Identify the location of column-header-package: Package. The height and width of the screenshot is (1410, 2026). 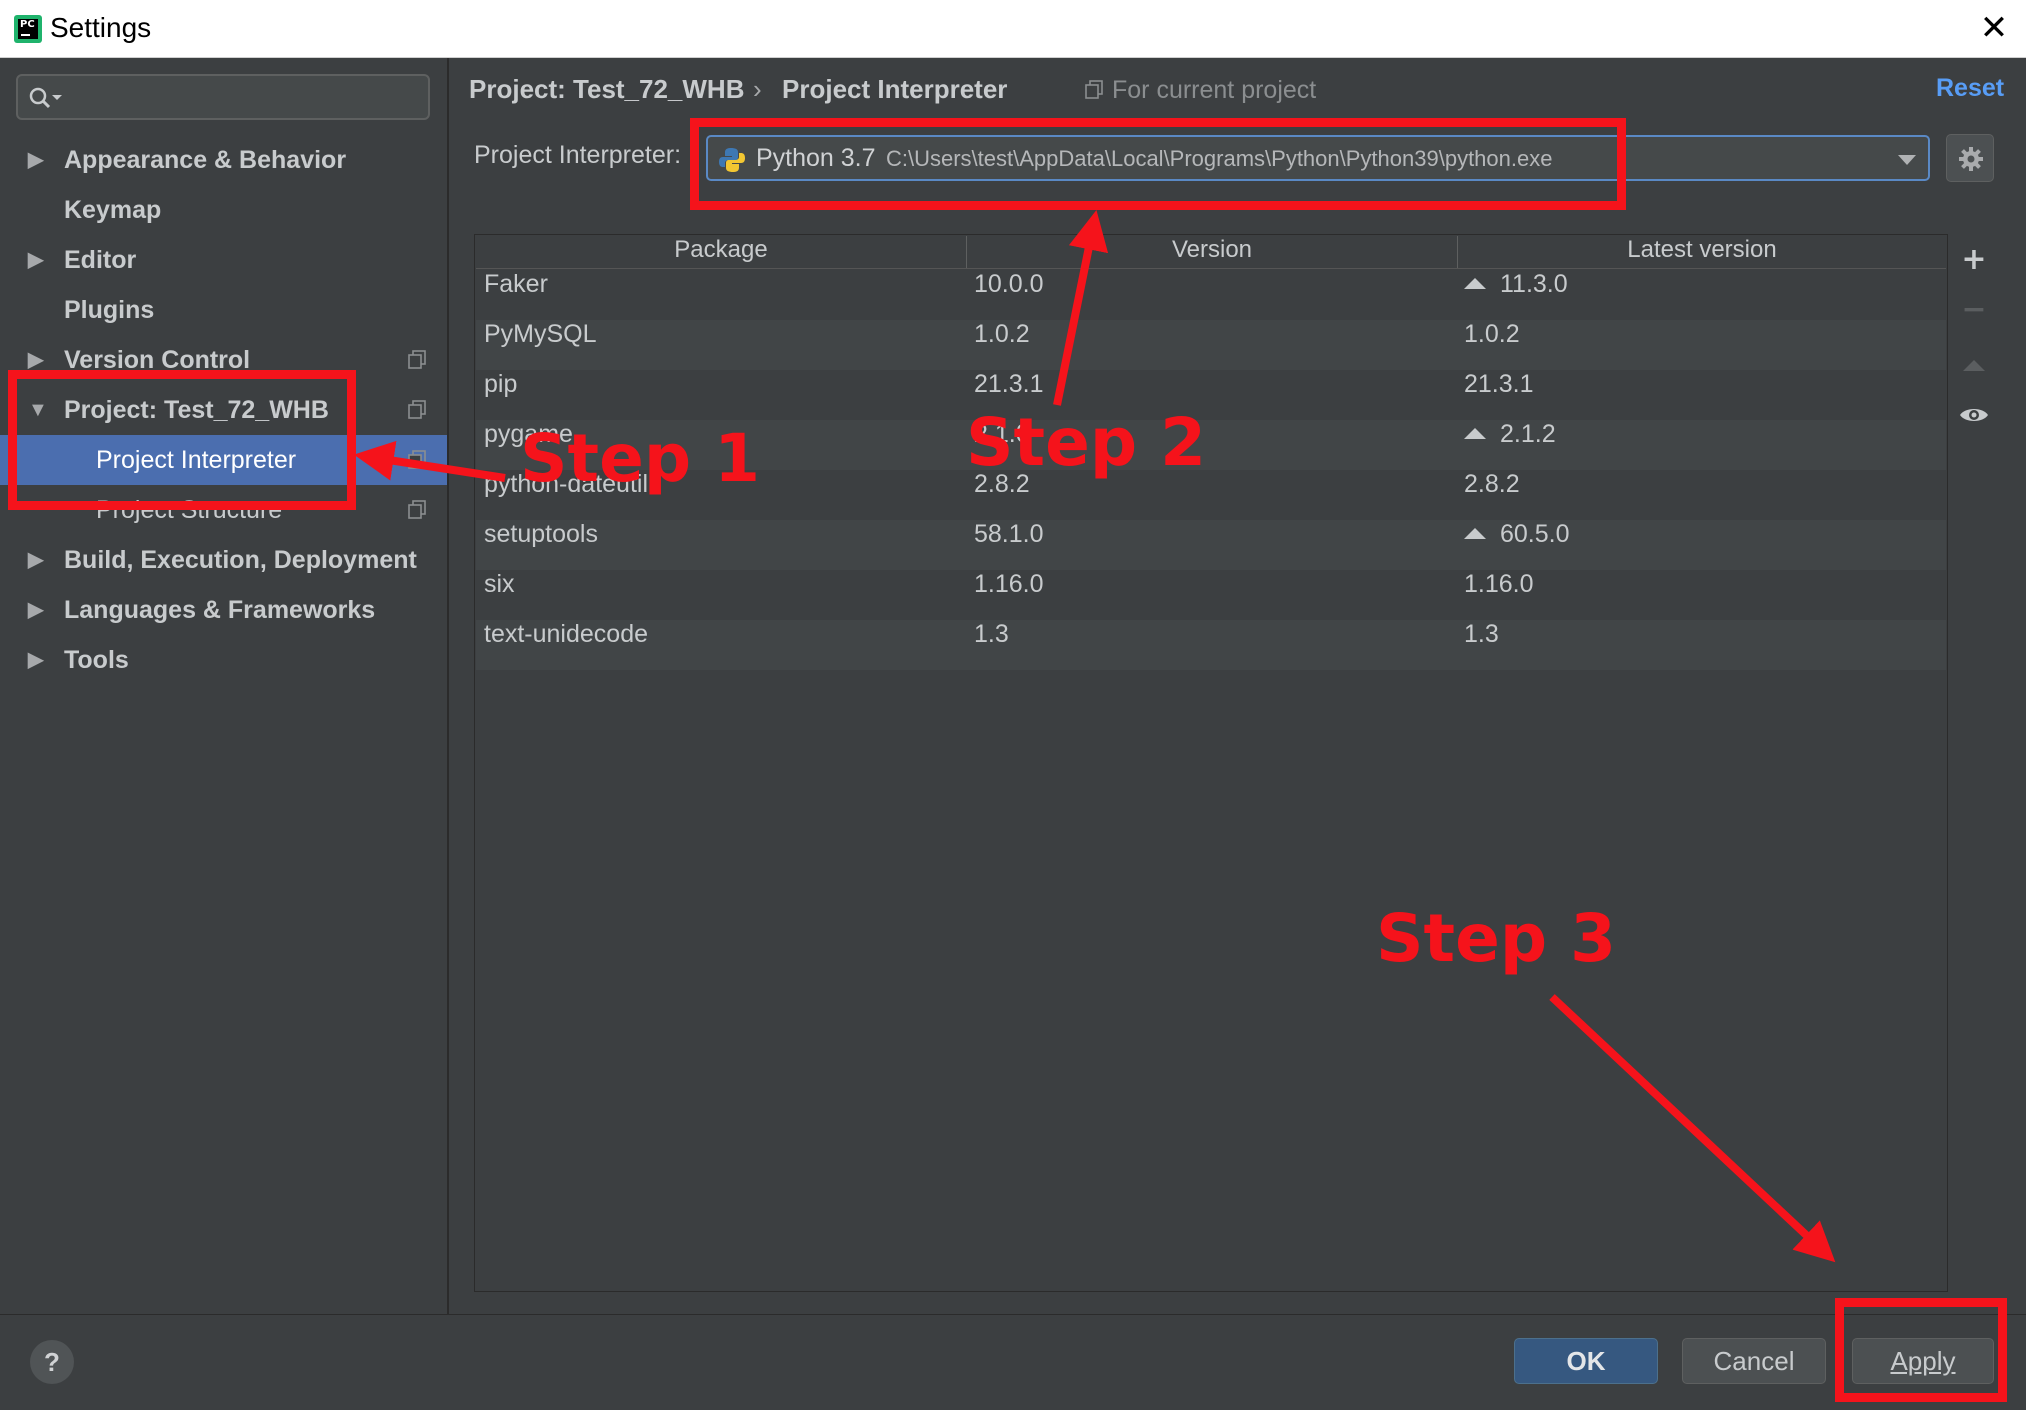
(721, 252).